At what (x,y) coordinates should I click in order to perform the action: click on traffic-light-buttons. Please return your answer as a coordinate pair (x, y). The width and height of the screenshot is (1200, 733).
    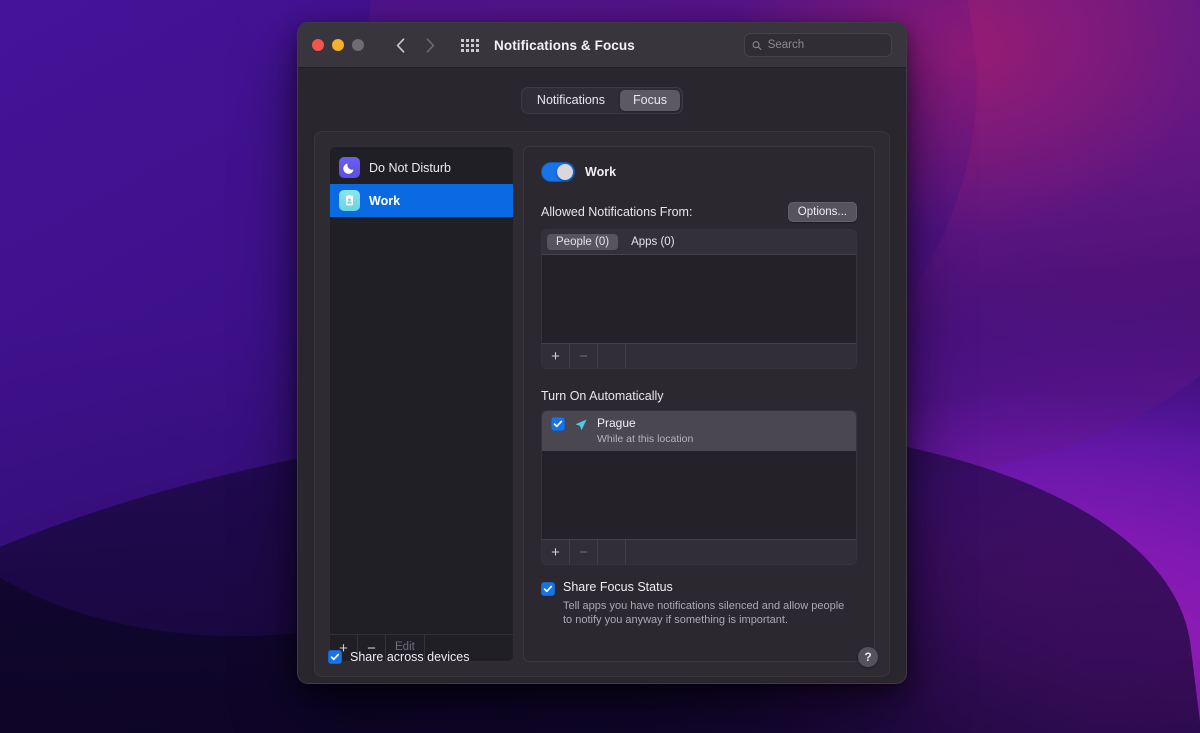
    Looking at the image, I should click on (338, 45).